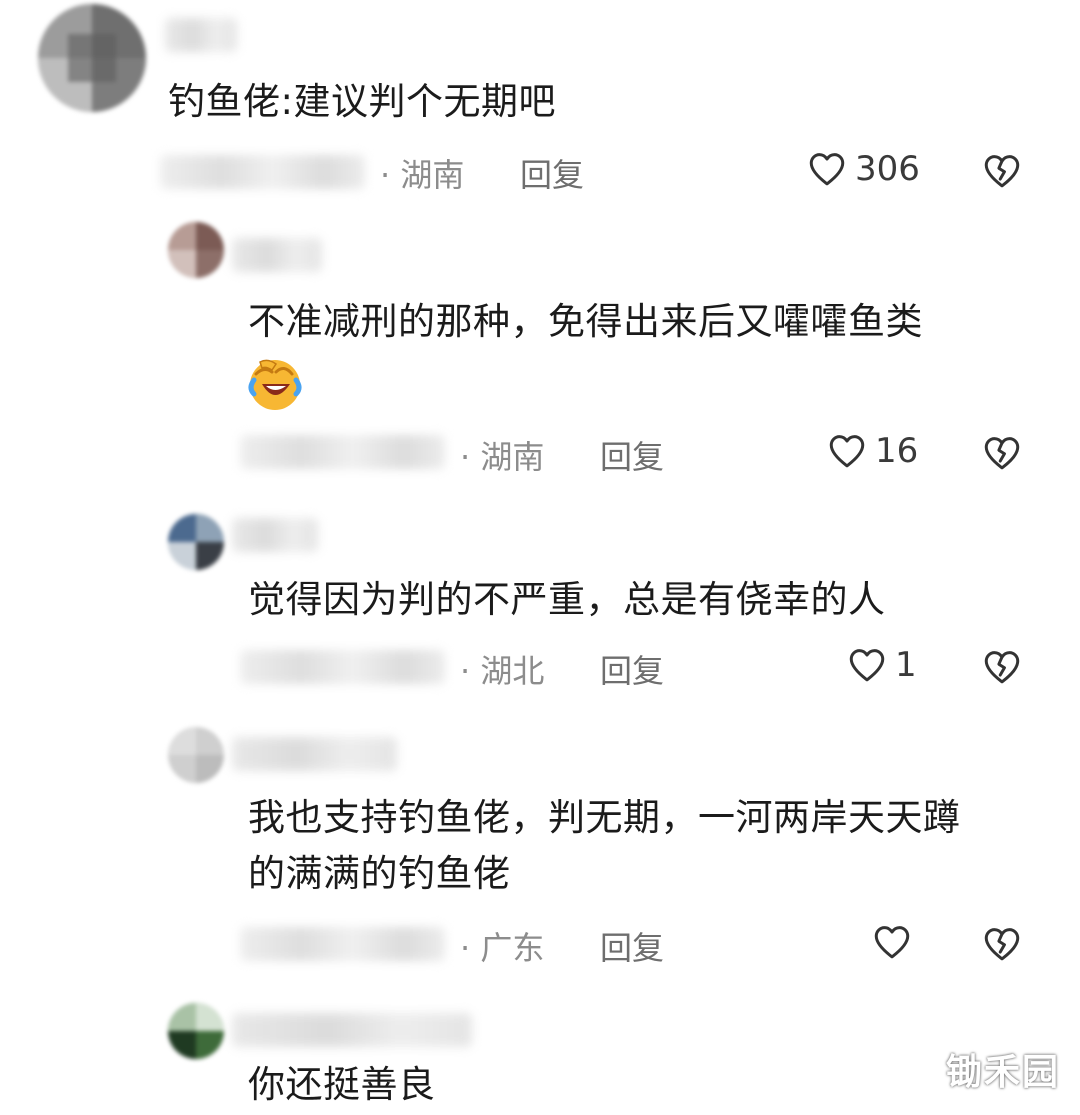 The image size is (1080, 1115). What do you see at coordinates (342, 1084) in the screenshot?
I see `comment-text: 你还挺善良` at bounding box center [342, 1084].